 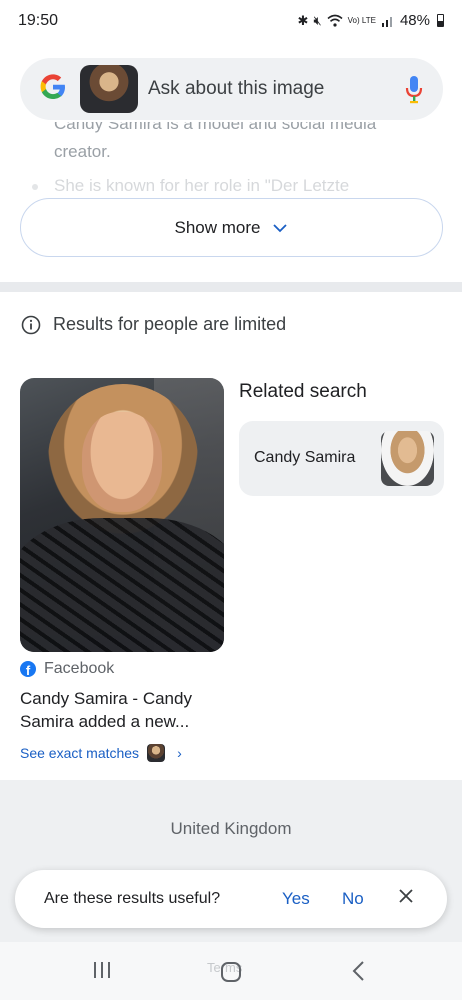 What do you see at coordinates (440, 20) in the screenshot?
I see `battery-icon` at bounding box center [440, 20].